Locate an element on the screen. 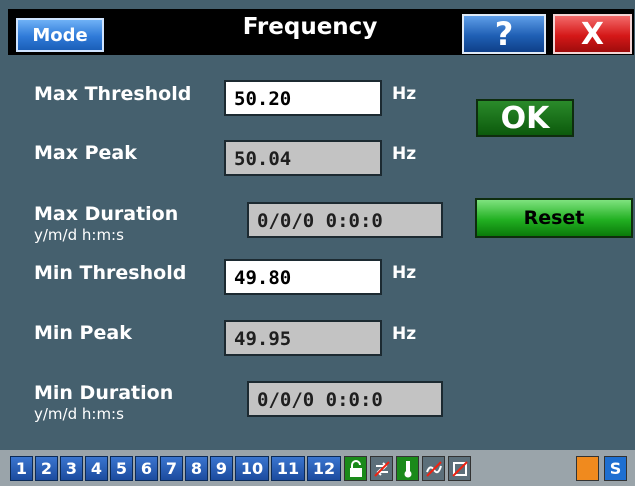  disabled-wave-icon is located at coordinates (433, 468).